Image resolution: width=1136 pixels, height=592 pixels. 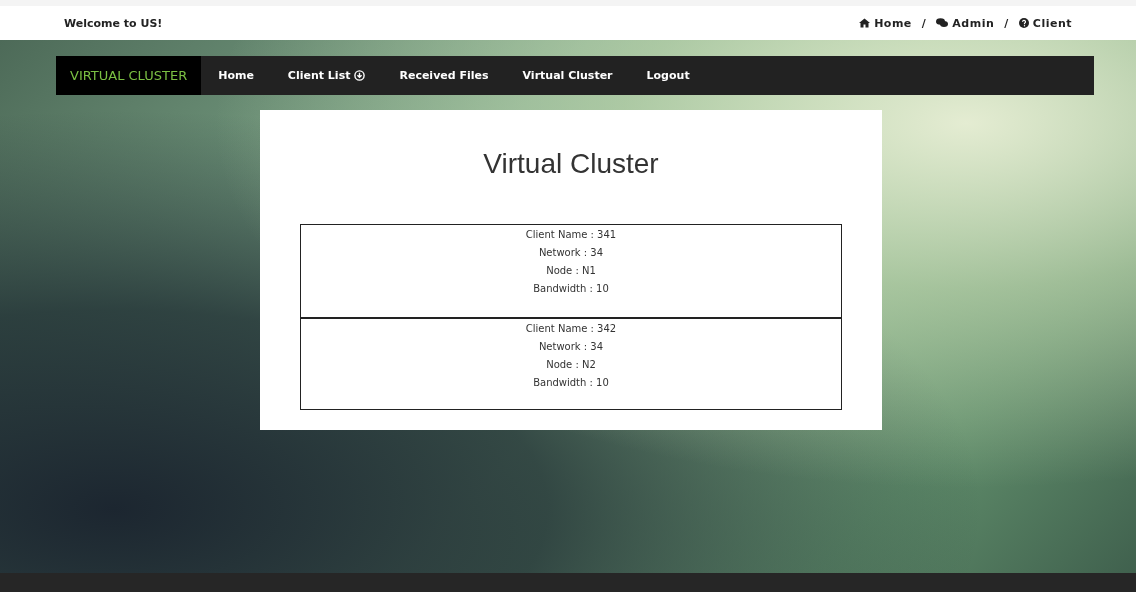 I want to click on help-icon, so click(x=1023, y=23).